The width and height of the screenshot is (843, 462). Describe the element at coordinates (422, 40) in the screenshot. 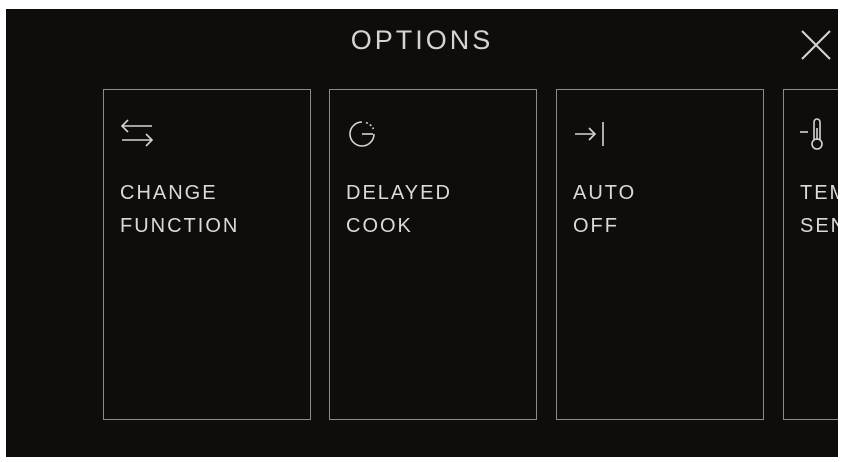

I see `page-title: OPTIONS` at that location.